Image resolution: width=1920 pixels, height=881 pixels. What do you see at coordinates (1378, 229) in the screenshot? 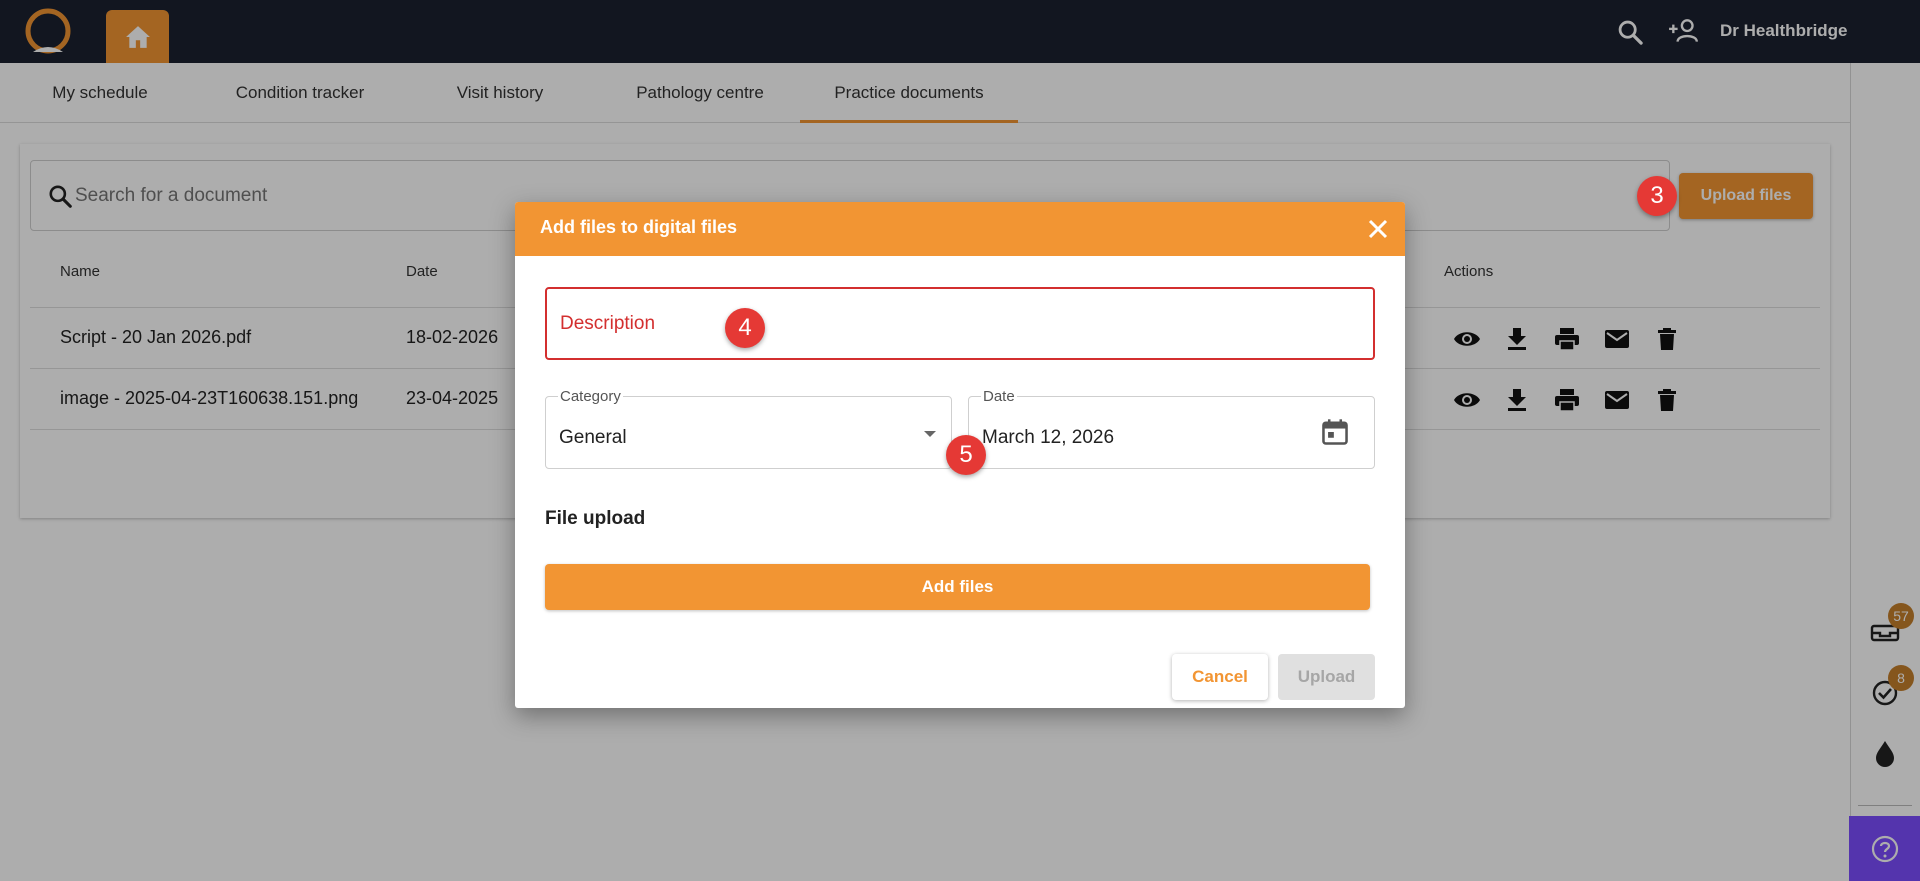
I see `close-icon` at bounding box center [1378, 229].